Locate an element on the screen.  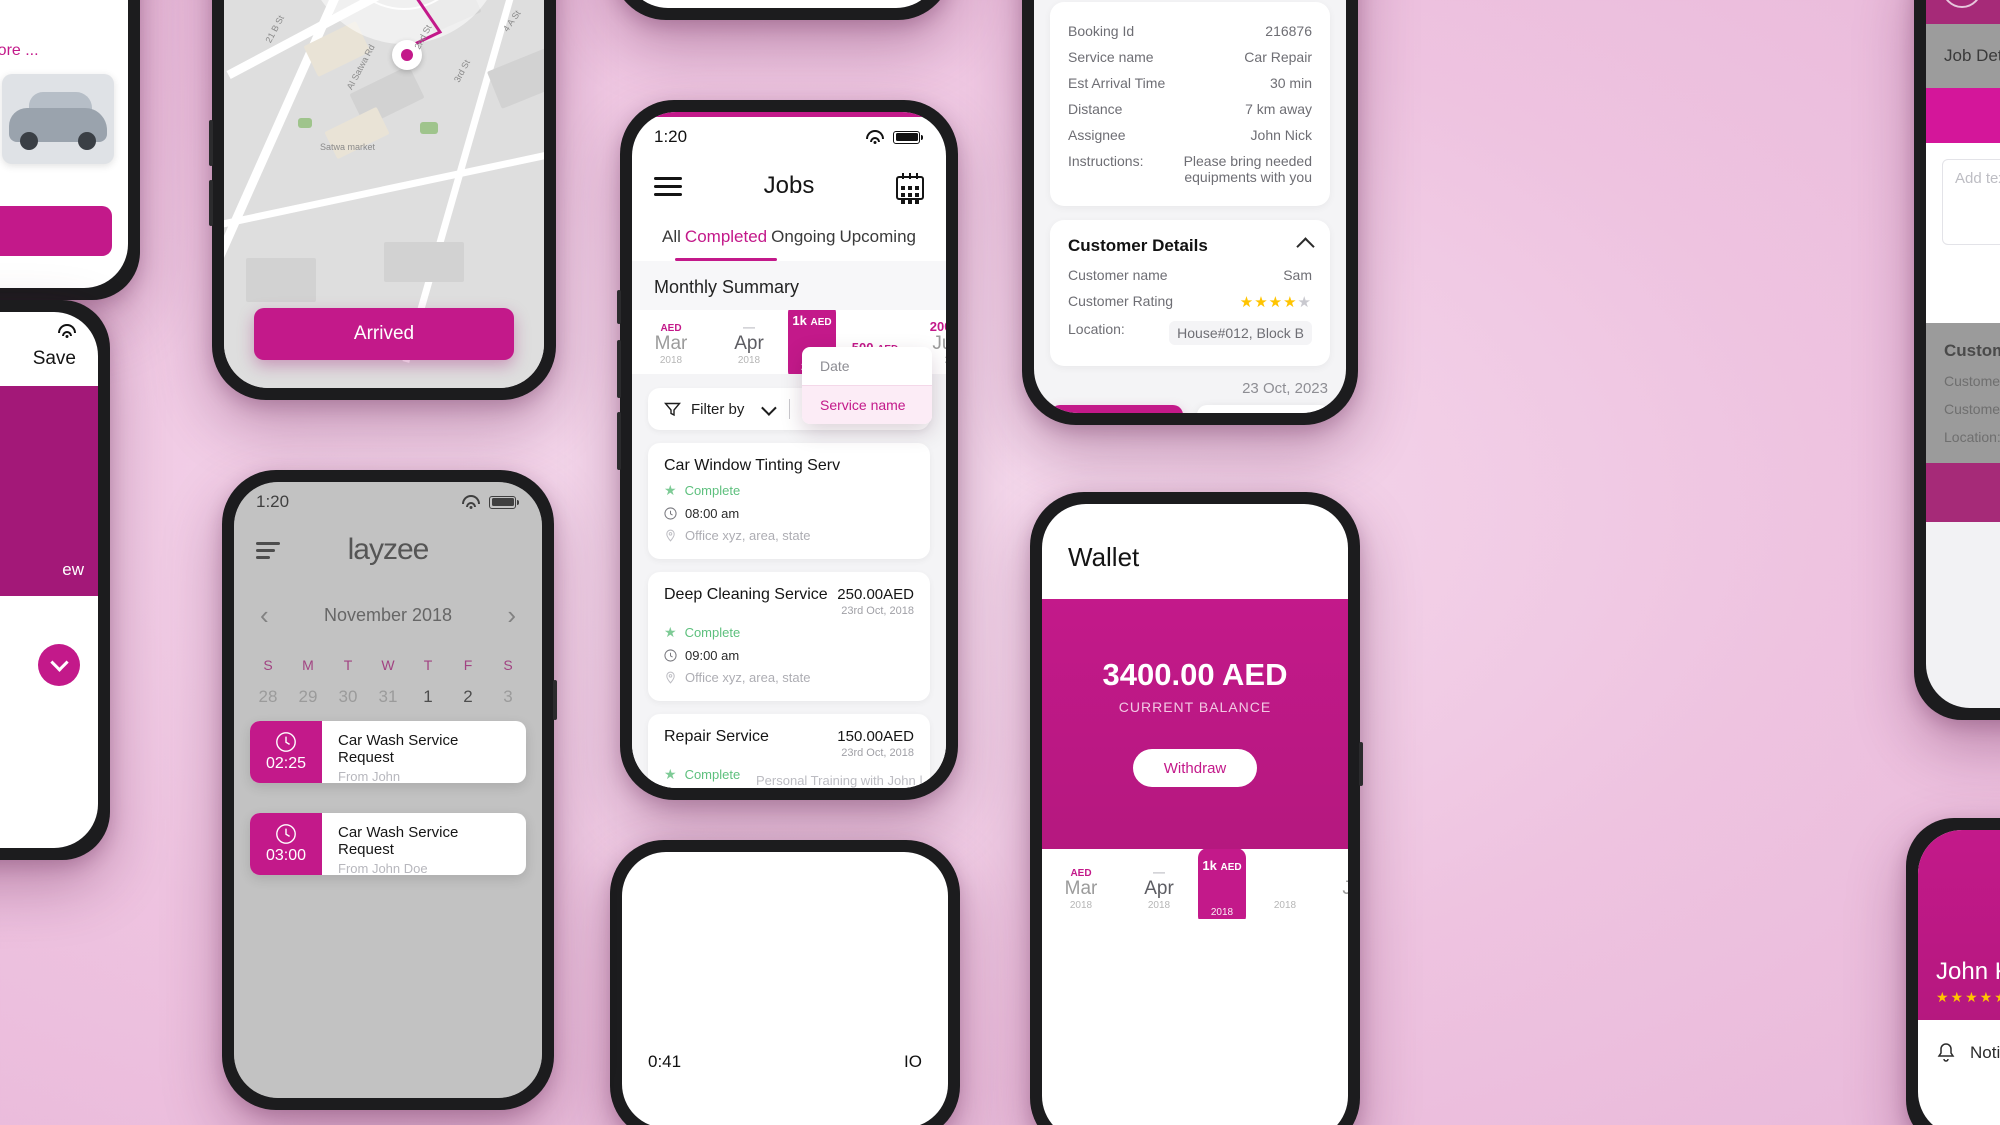
star-icon: ★ is located at coordinates (670, 774).